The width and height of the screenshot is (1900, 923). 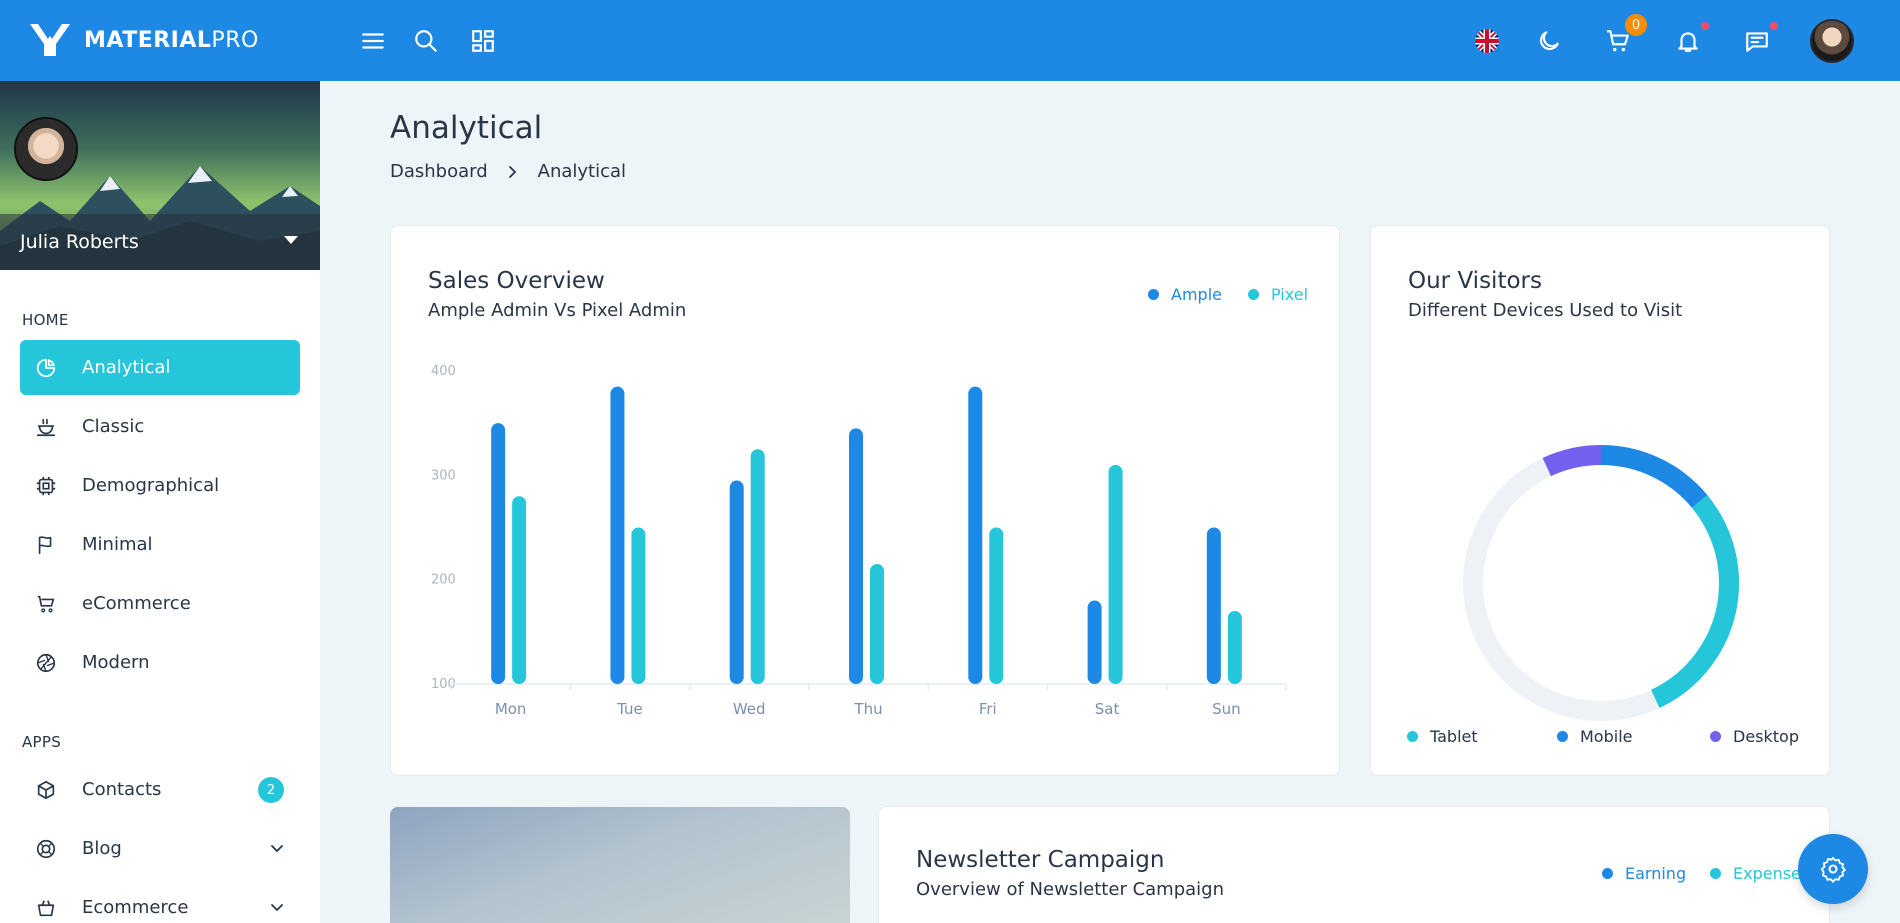 I want to click on legend-expense: Expense, so click(x=1755, y=873).